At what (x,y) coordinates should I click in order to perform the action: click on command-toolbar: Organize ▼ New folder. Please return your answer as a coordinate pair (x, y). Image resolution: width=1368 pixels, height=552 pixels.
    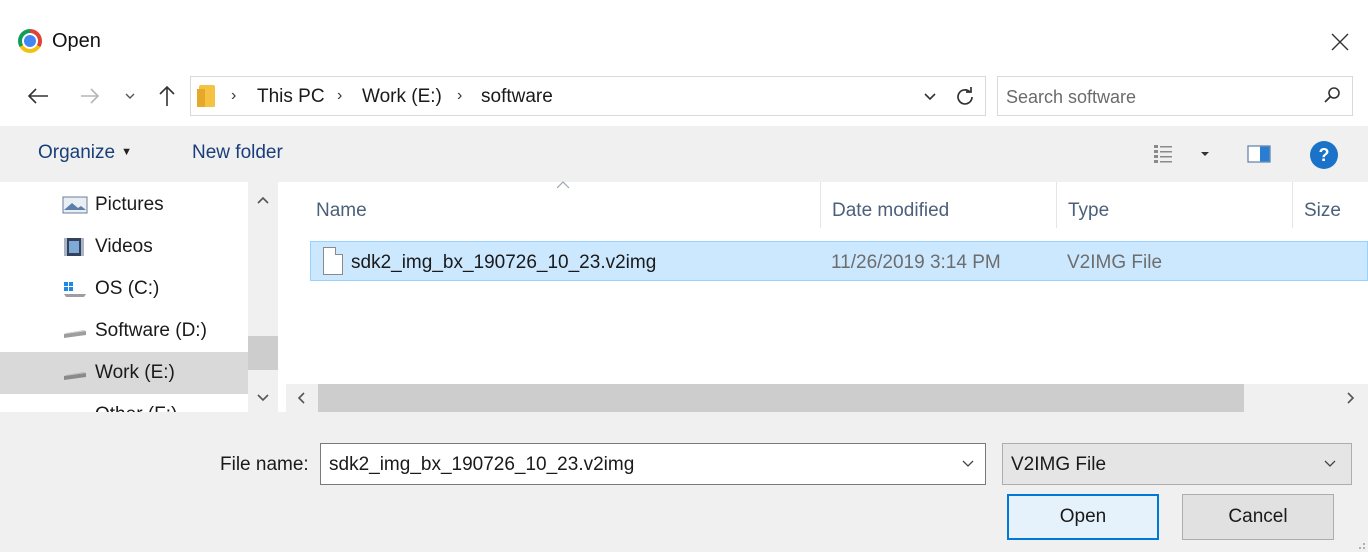
    Looking at the image, I should click on (684, 154).